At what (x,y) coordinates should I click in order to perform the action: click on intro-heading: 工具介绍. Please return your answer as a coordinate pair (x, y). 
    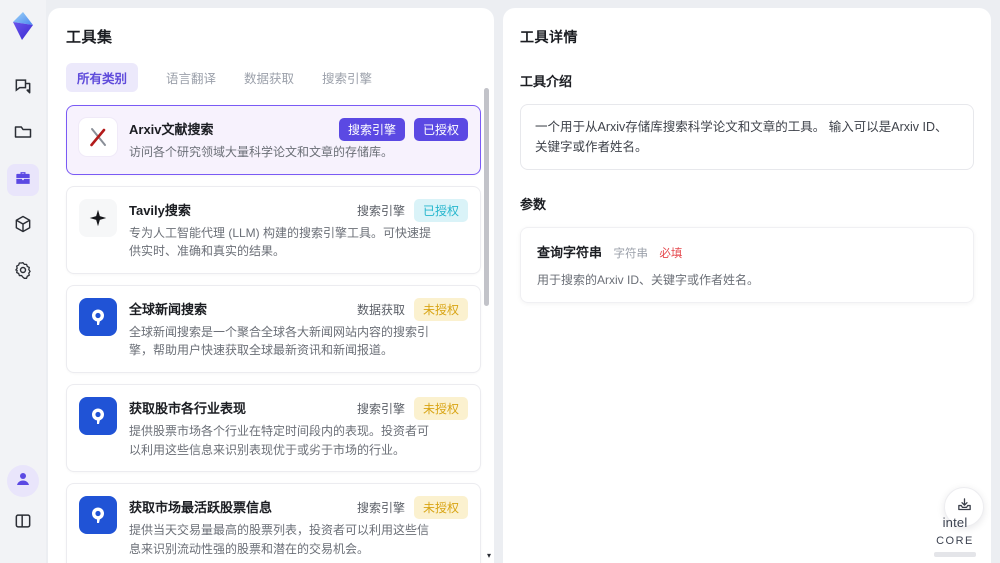
    Looking at the image, I should click on (546, 81).